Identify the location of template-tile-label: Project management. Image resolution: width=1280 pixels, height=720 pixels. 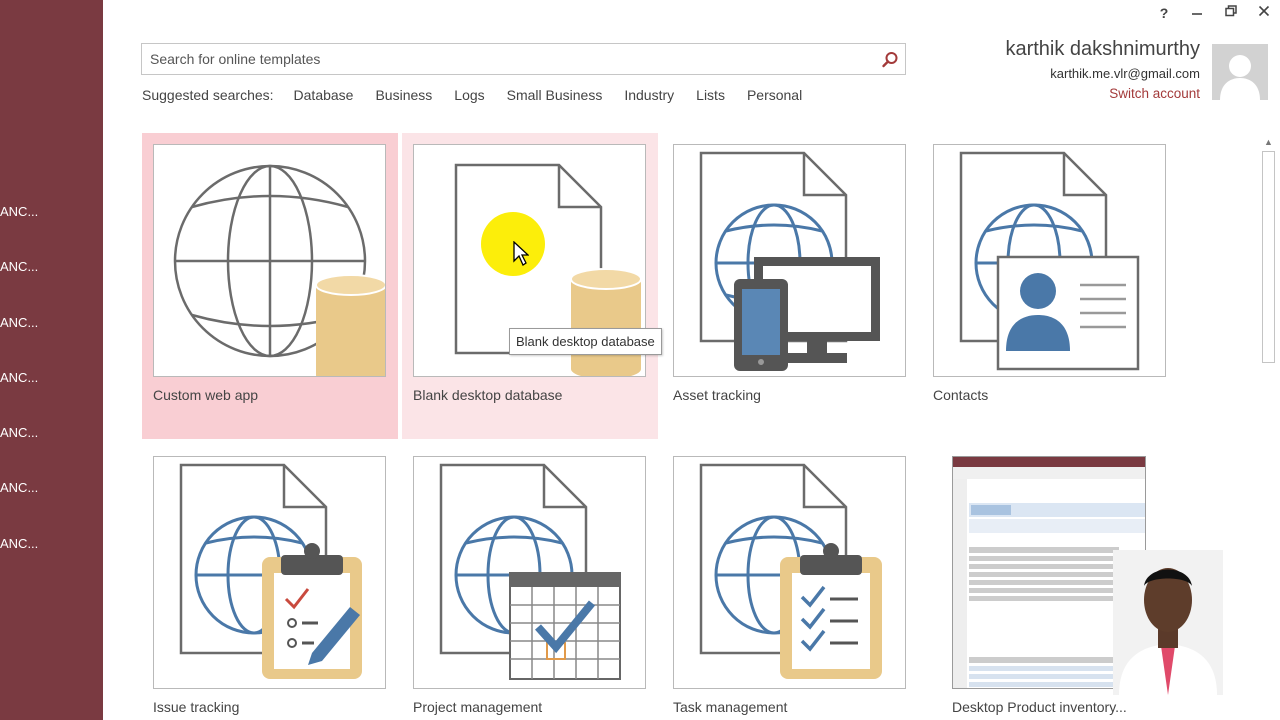
(478, 707).